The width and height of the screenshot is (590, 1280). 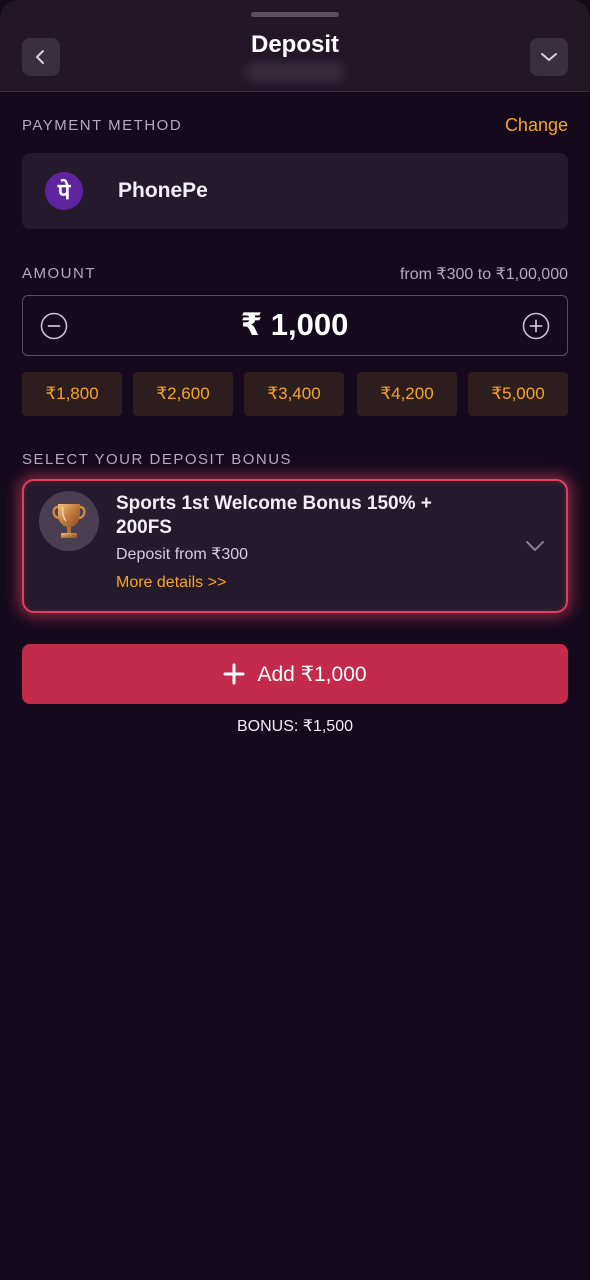 I want to click on bonus-avatar, so click(x=69, y=521).